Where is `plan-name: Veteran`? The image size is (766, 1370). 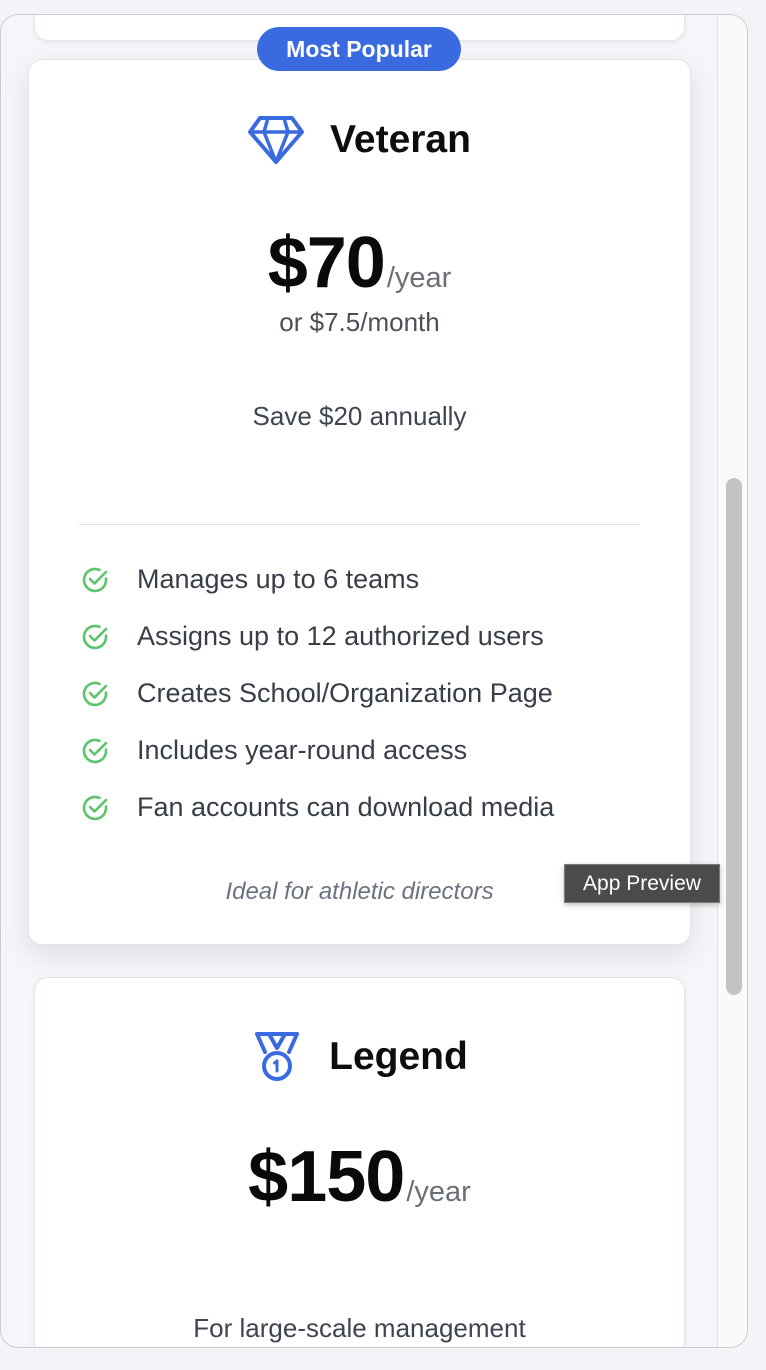 plan-name: Veteran is located at coordinates (400, 139).